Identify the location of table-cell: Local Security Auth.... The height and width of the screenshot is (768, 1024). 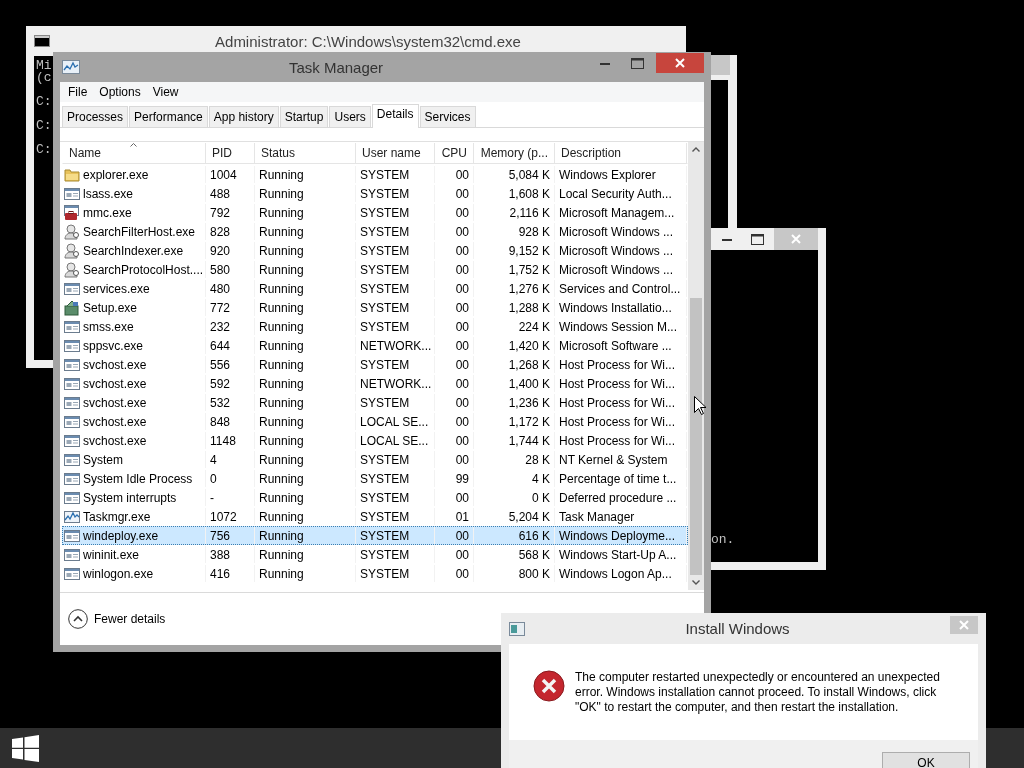
(615, 193).